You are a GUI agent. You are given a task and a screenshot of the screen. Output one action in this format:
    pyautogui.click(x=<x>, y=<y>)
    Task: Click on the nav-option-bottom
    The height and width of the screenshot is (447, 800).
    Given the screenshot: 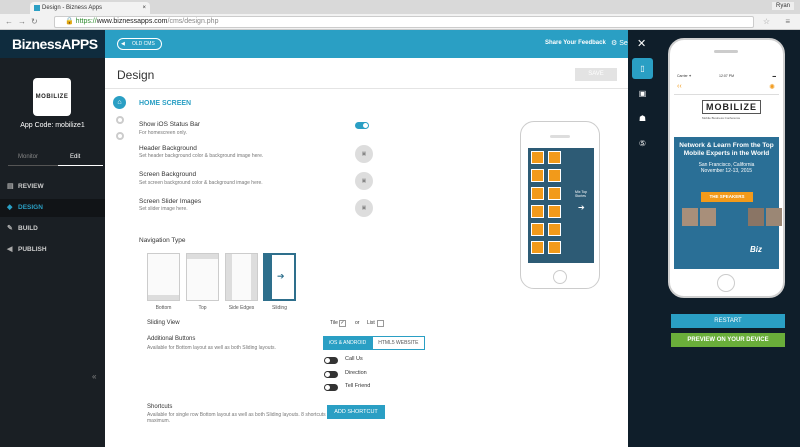 What is the action you would take?
    pyautogui.click(x=163, y=277)
    